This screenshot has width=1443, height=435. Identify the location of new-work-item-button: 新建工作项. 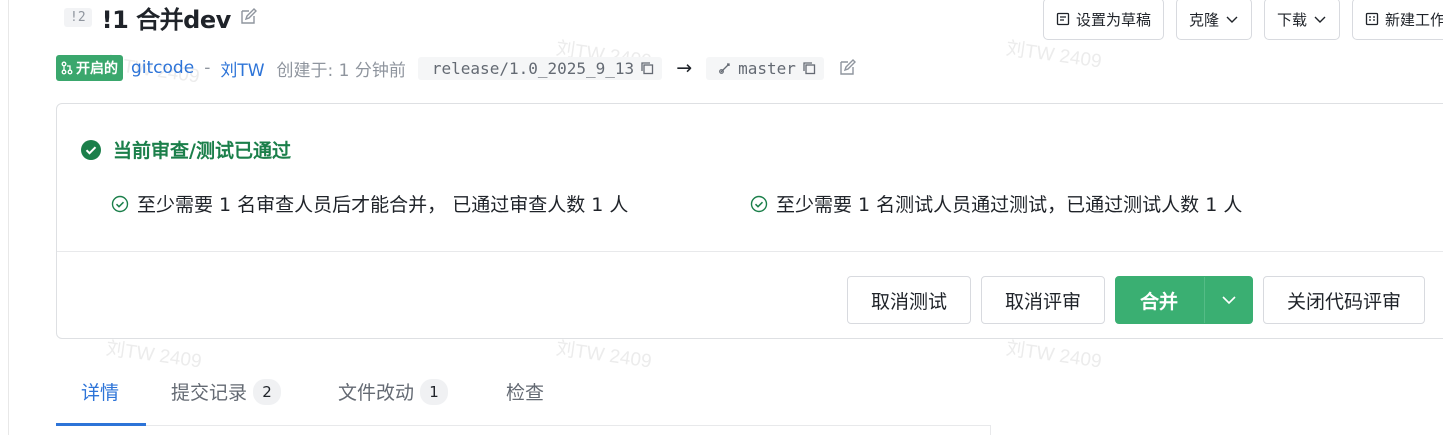
(1397, 20).